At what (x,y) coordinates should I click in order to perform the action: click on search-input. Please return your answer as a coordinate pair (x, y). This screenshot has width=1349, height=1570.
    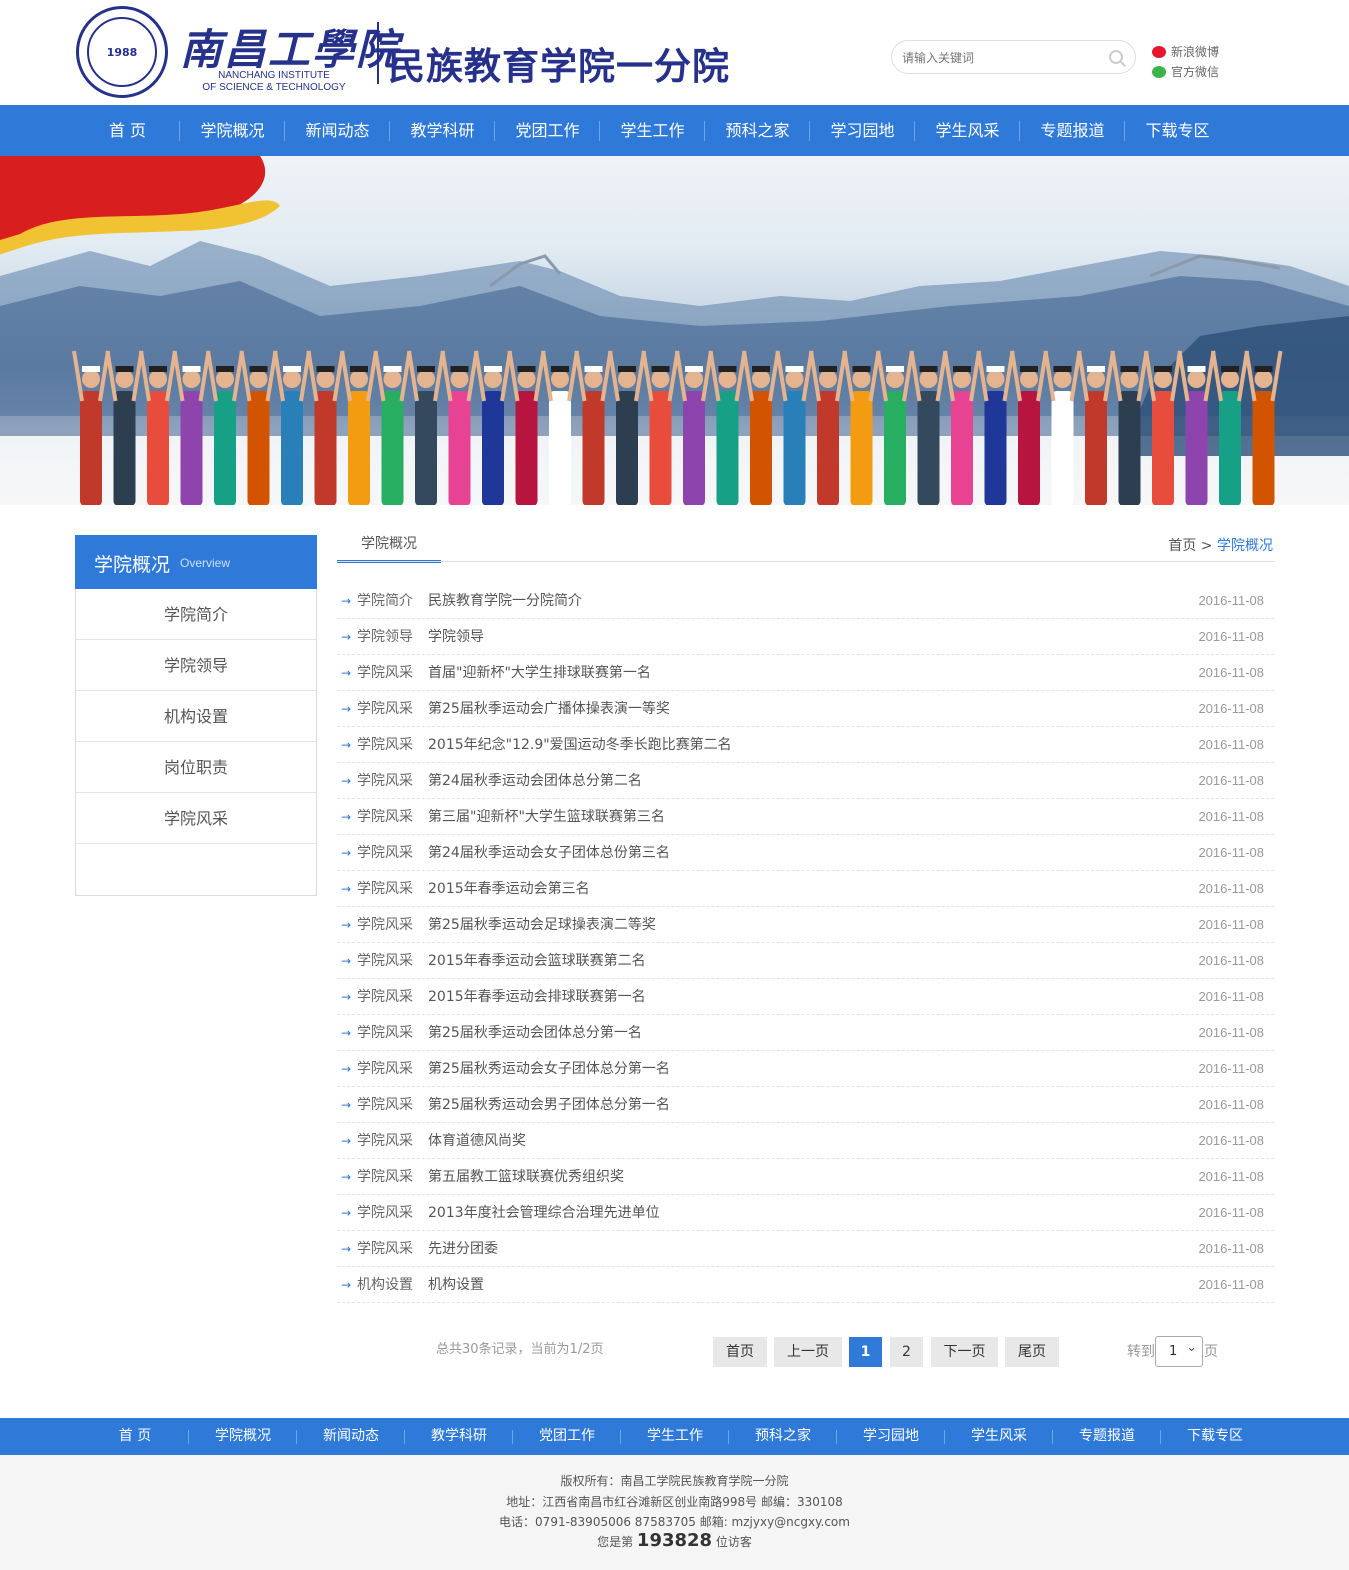
    Looking at the image, I should click on (1002, 58).